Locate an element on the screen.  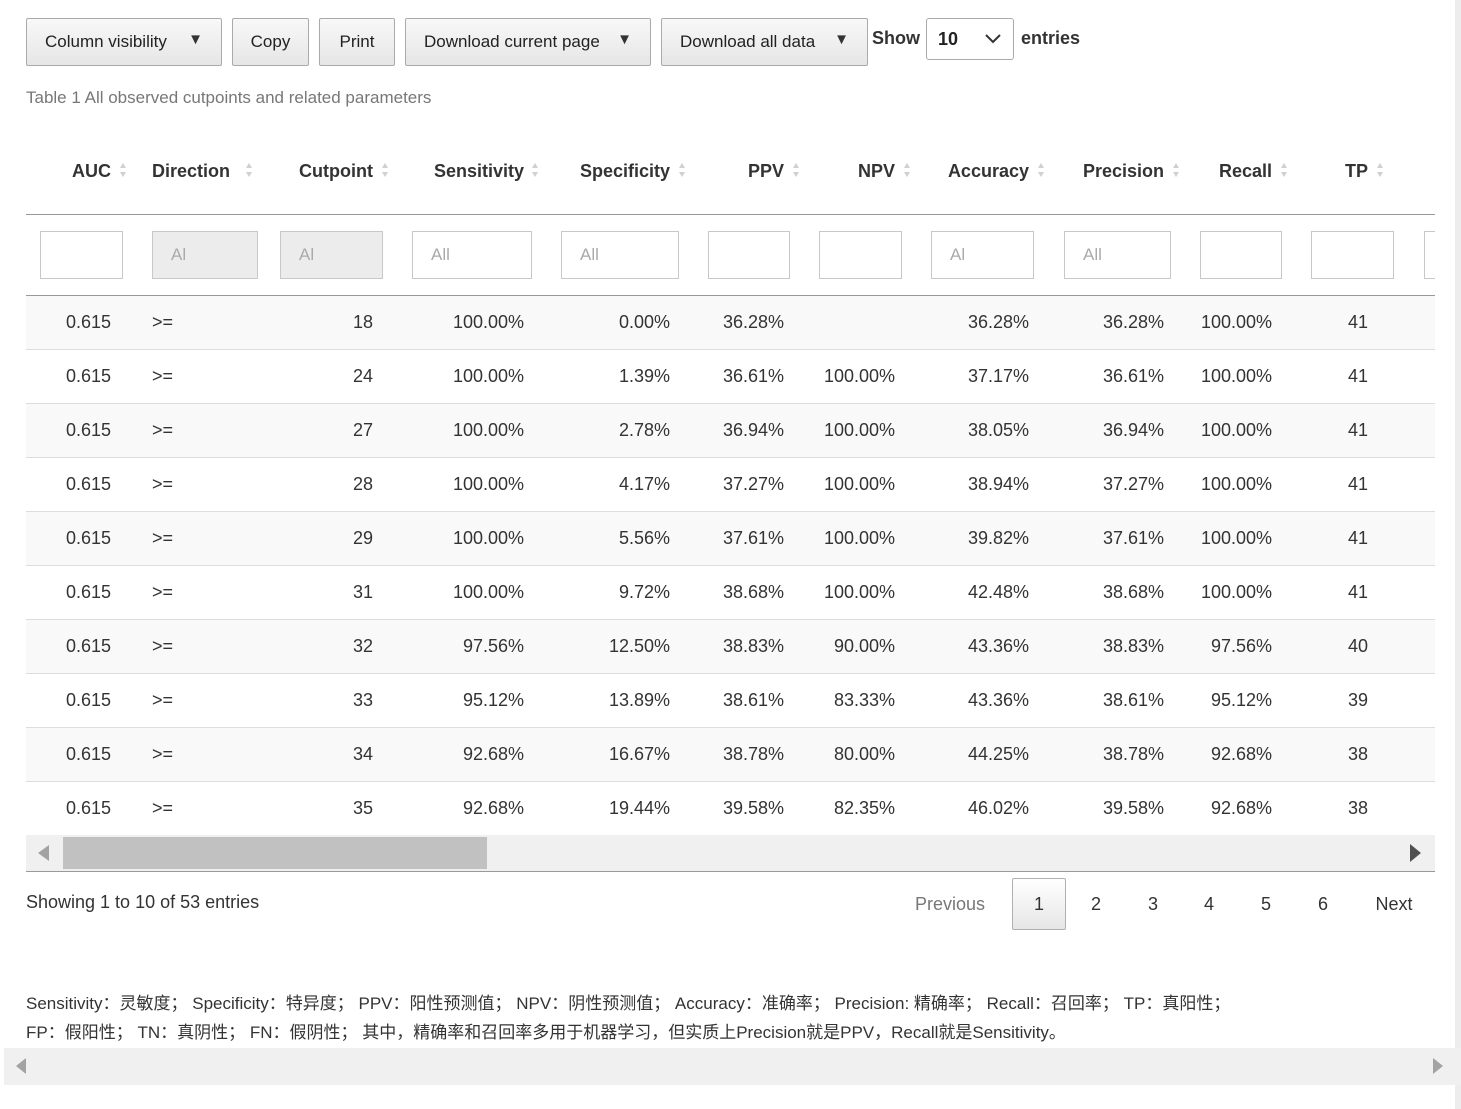
window-edge is located at coordinates (1458, 554).